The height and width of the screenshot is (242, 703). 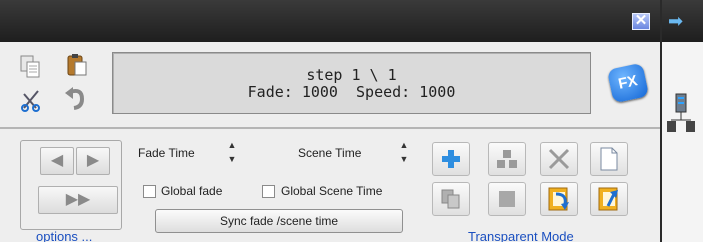 I want to click on new-file-icon, so click(x=609, y=159).